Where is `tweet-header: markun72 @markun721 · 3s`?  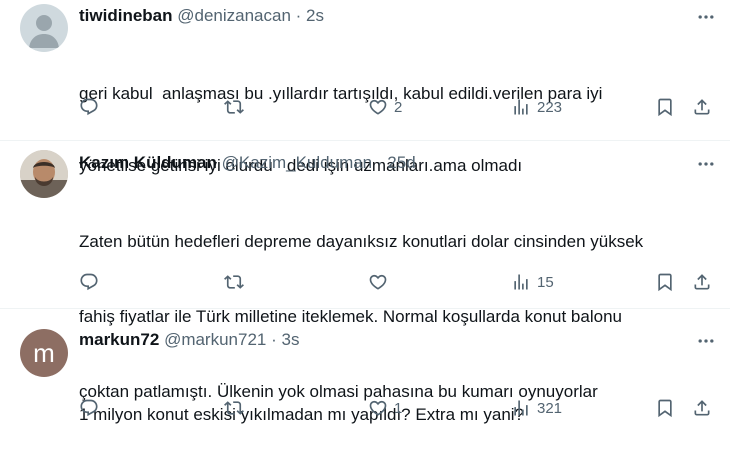
tweet-header: markun72 @markun721 · 3s is located at coordinates (189, 340).